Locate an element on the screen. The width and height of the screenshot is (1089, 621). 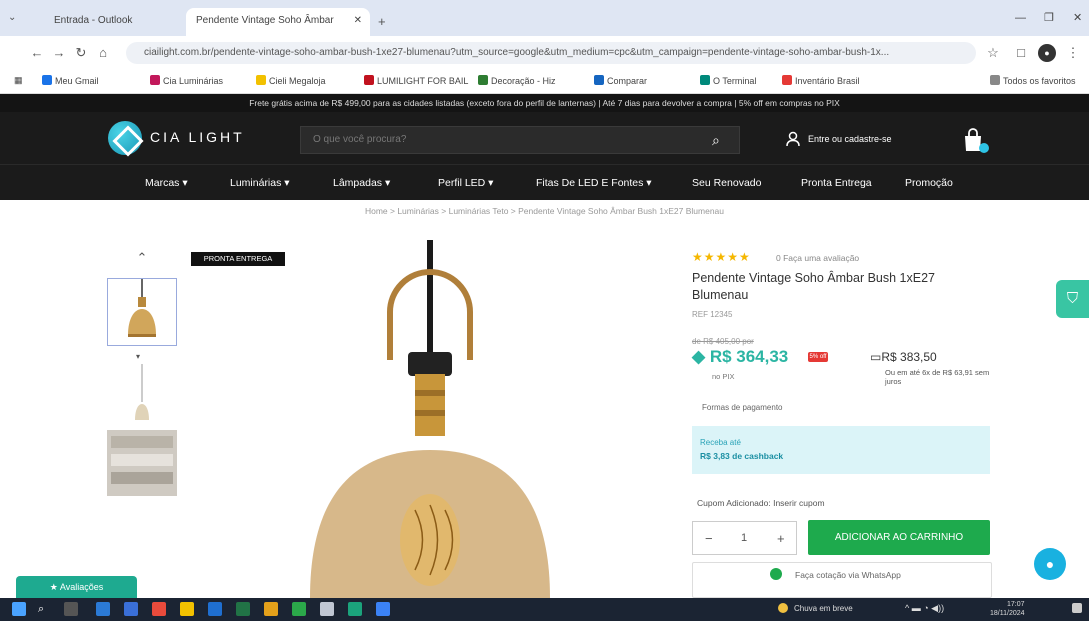
bookmark-item: Comparar is located at coordinates (645, 82).